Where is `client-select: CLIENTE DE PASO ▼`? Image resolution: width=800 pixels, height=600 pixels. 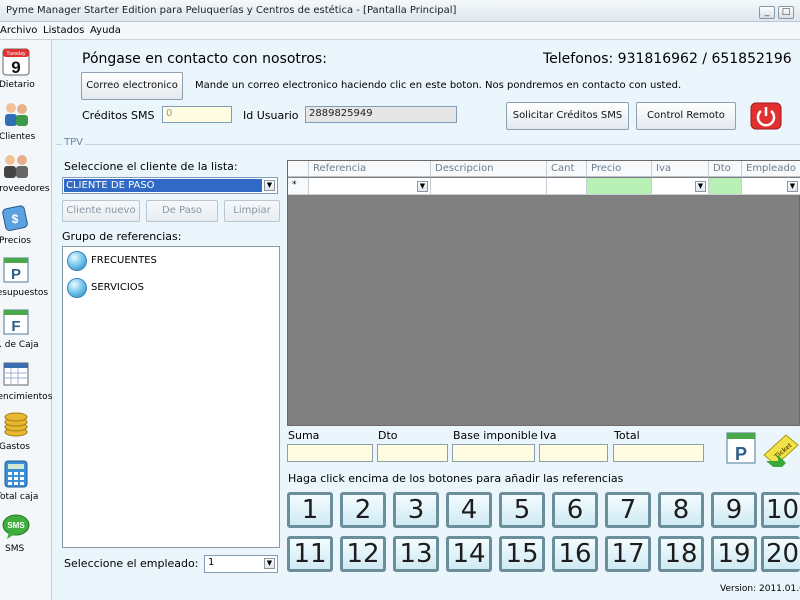
client-select: CLIENTE DE PASO ▼ is located at coordinates (170, 185).